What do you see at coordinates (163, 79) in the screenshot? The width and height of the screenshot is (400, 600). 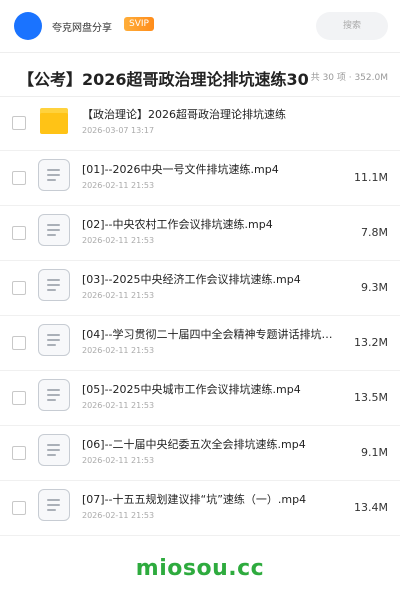 I see `page-title: 【公考】2026超哥政治理论排坑速练30` at bounding box center [163, 79].